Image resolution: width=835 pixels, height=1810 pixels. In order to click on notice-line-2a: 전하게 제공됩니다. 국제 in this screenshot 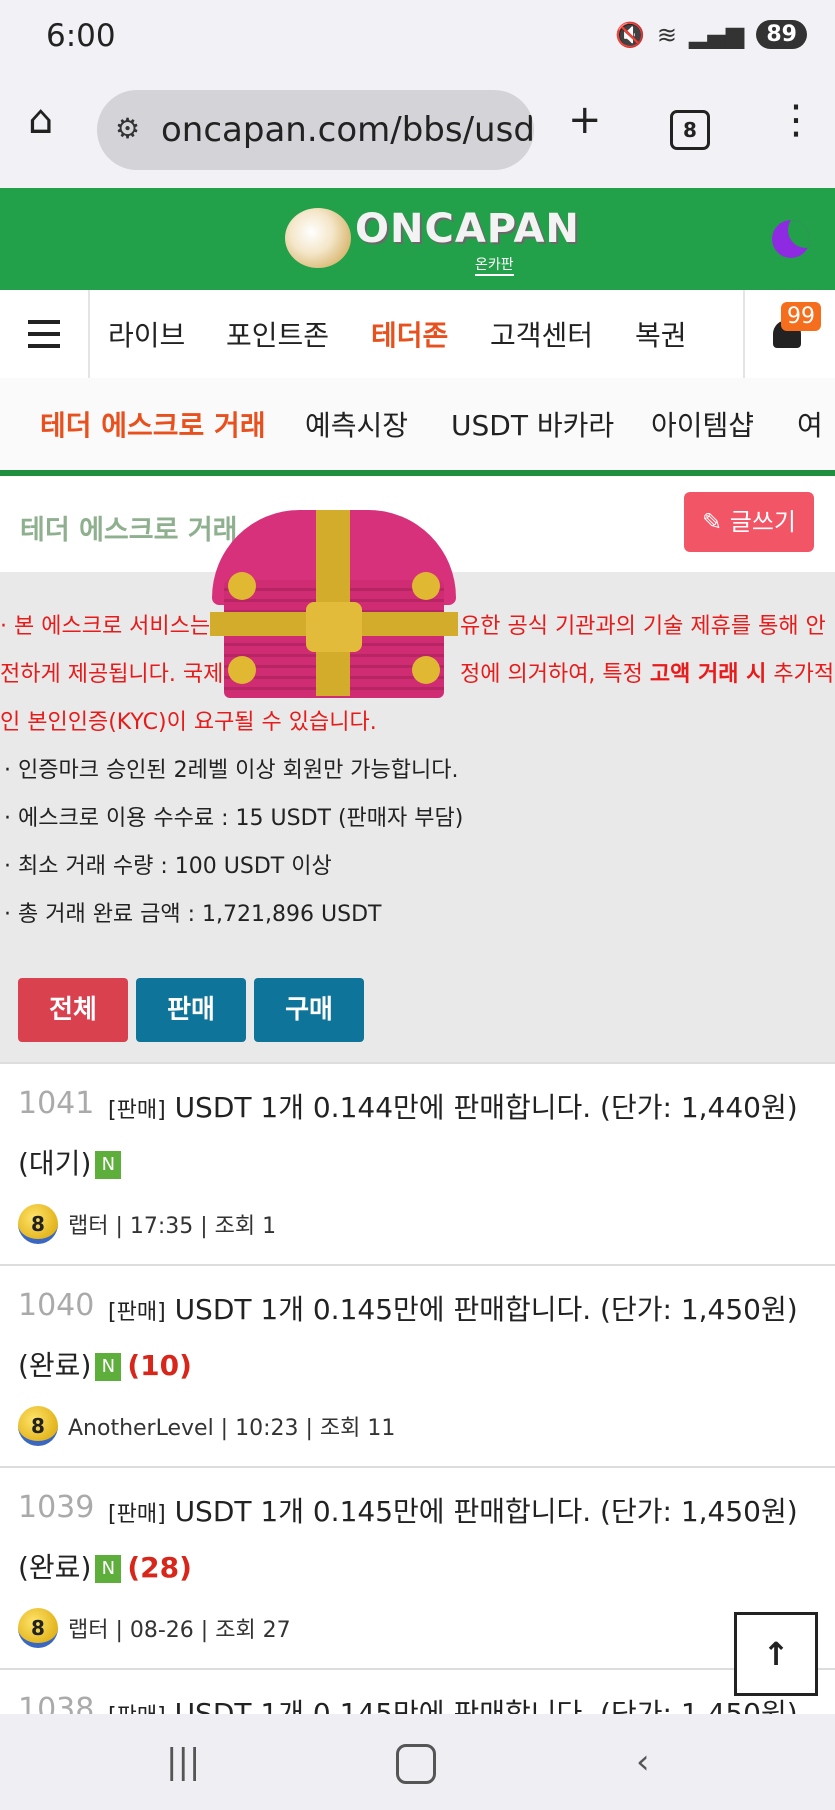, I will do `click(112, 674)`.